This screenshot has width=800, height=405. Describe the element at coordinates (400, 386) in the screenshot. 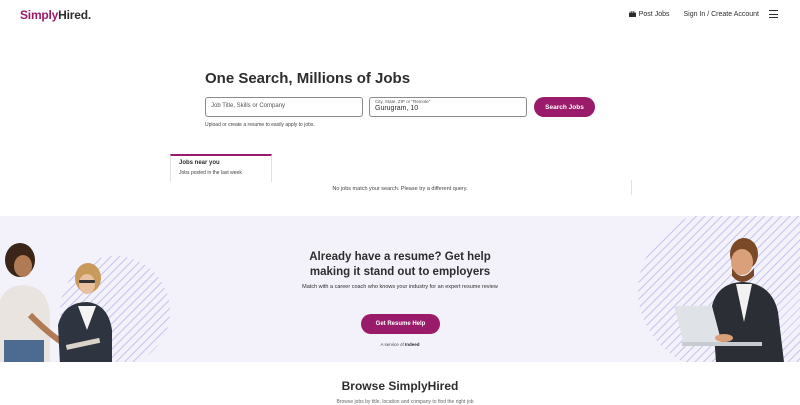

I see `browse-title: Browse SimplyHired` at that location.